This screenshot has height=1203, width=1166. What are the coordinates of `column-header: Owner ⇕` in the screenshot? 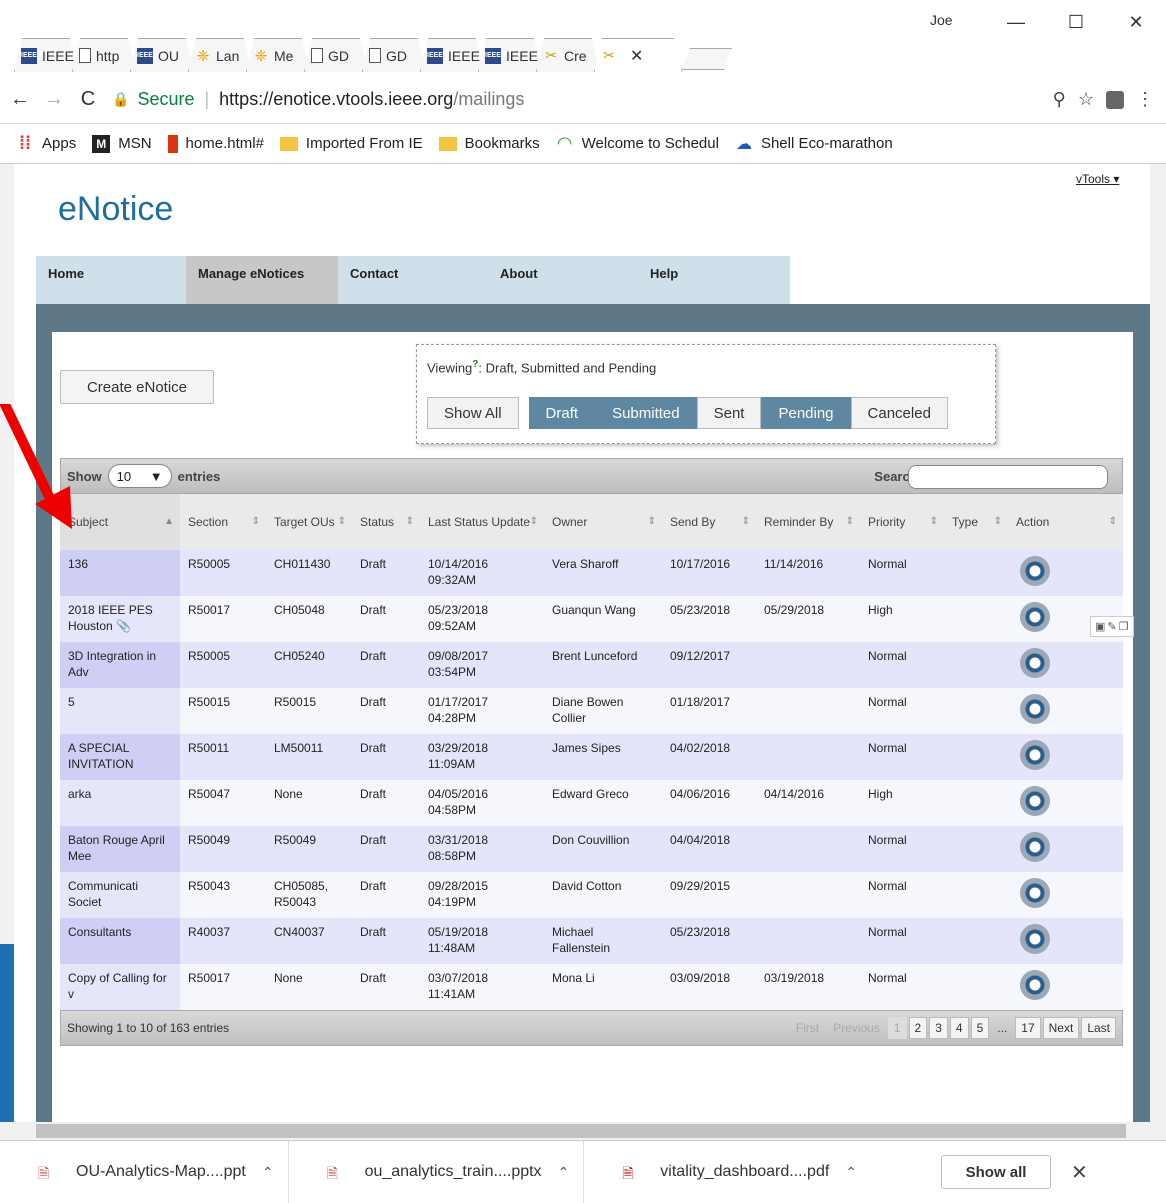 It's located at (603, 522).